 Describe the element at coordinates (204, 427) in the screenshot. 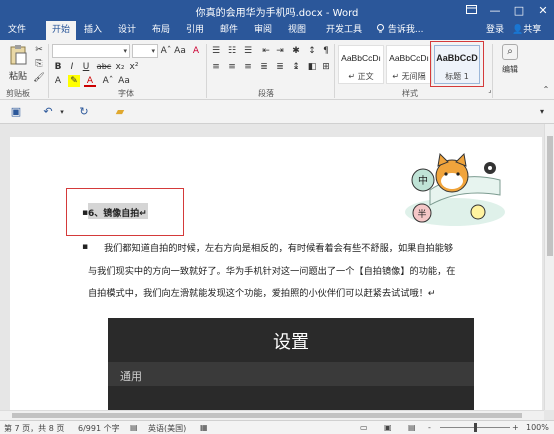

I see `macro-icon: ▦` at that location.